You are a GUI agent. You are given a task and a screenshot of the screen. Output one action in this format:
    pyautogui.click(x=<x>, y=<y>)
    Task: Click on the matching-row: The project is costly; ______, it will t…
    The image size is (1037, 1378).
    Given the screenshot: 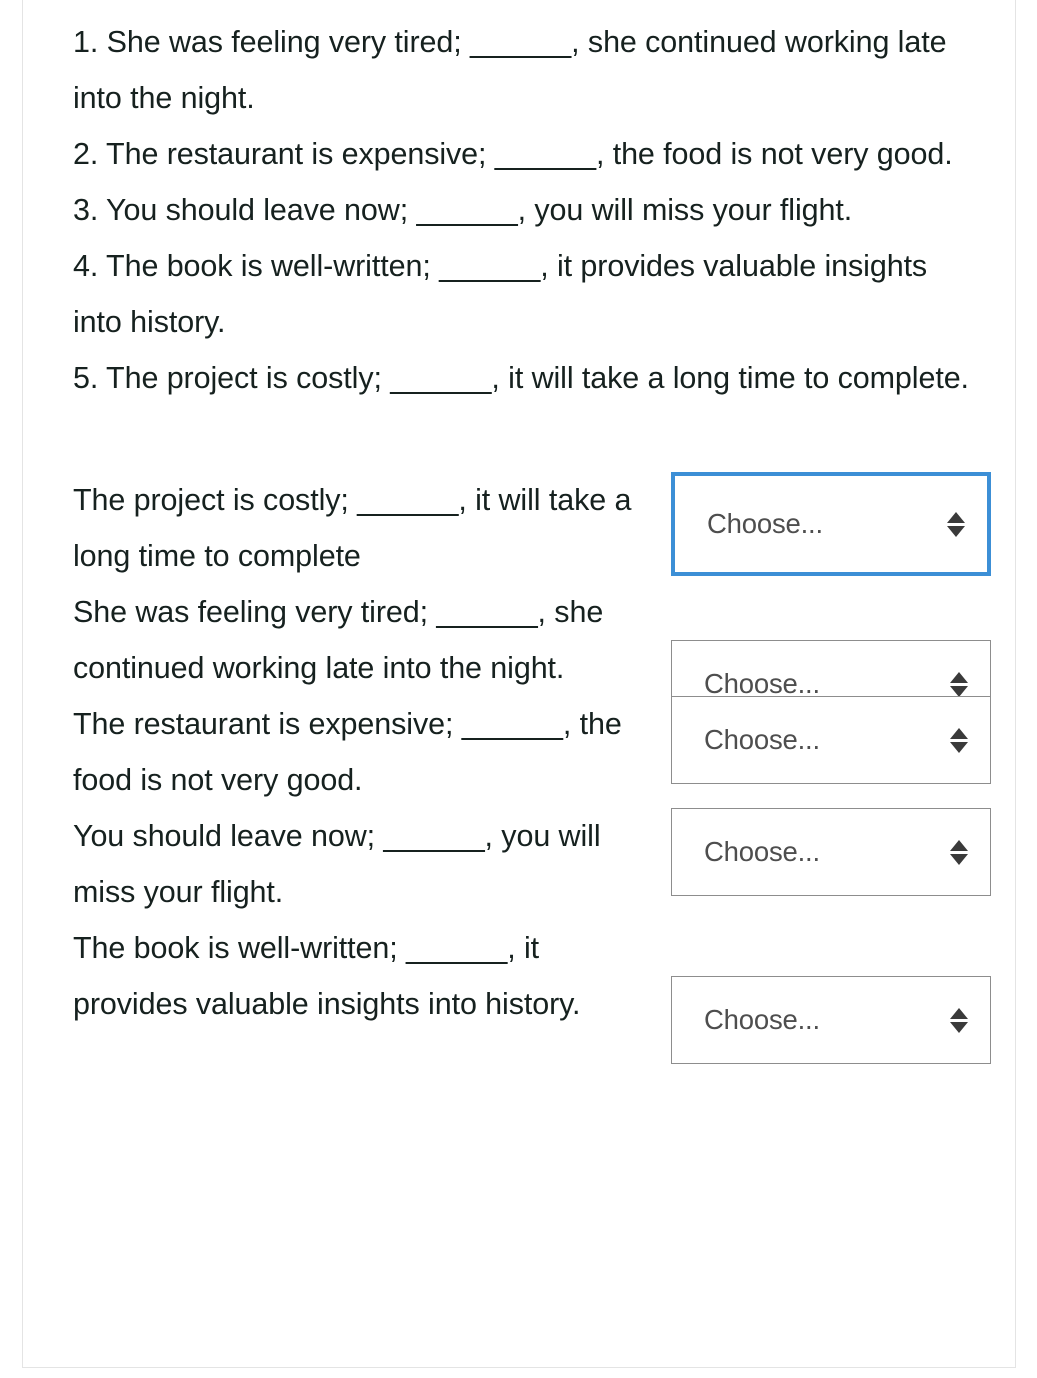 What is the action you would take?
    pyautogui.click(x=532, y=528)
    